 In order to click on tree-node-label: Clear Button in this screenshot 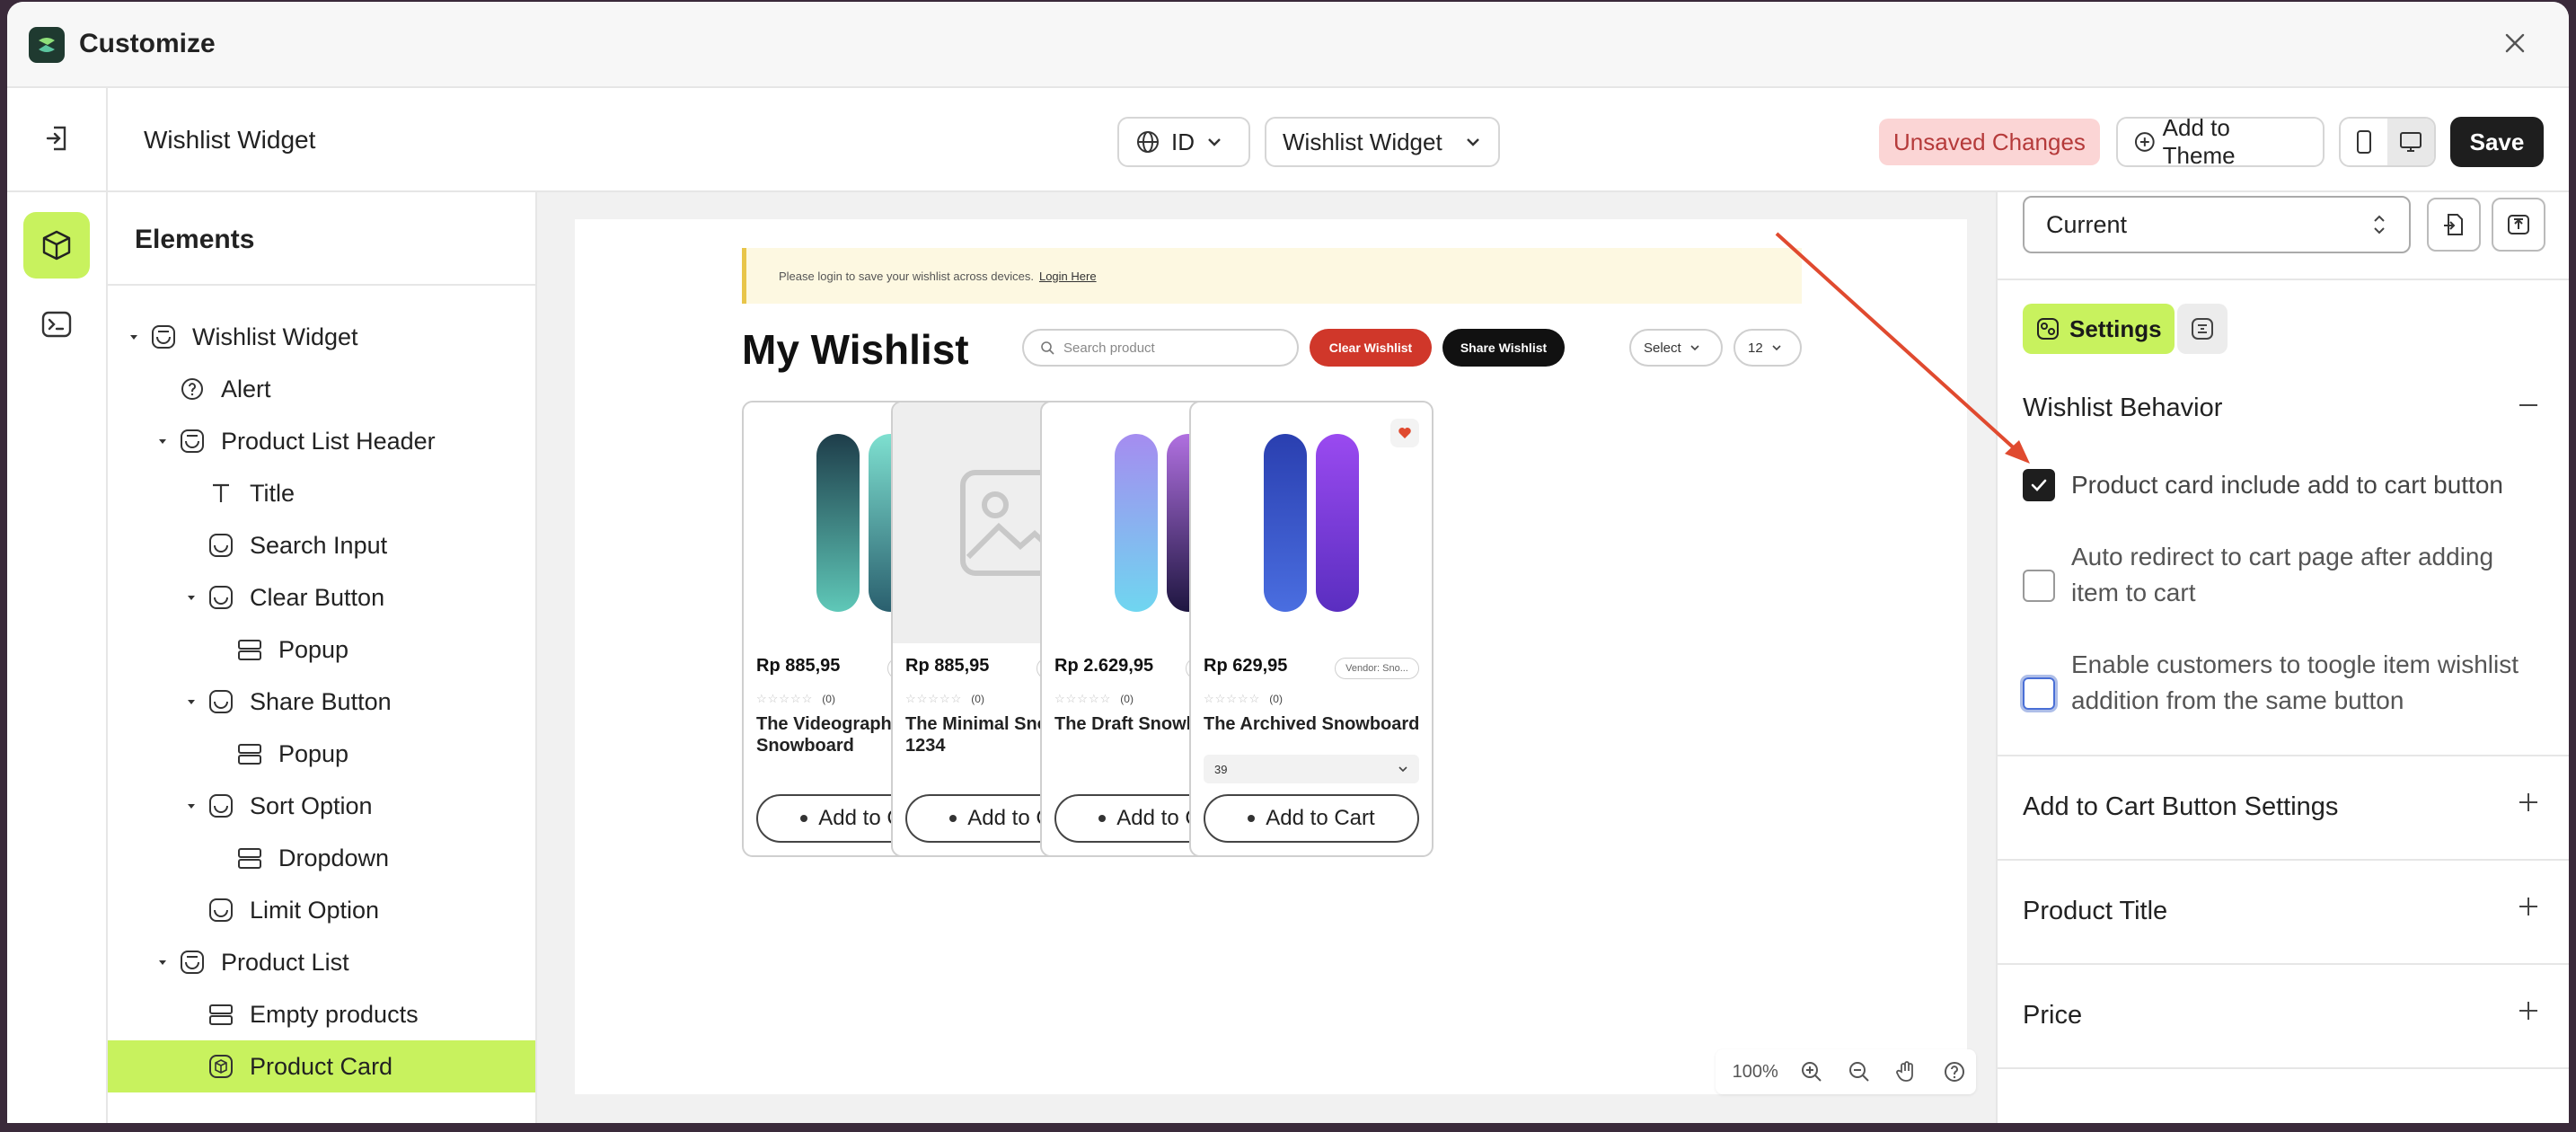, I will do `click(317, 597)`.